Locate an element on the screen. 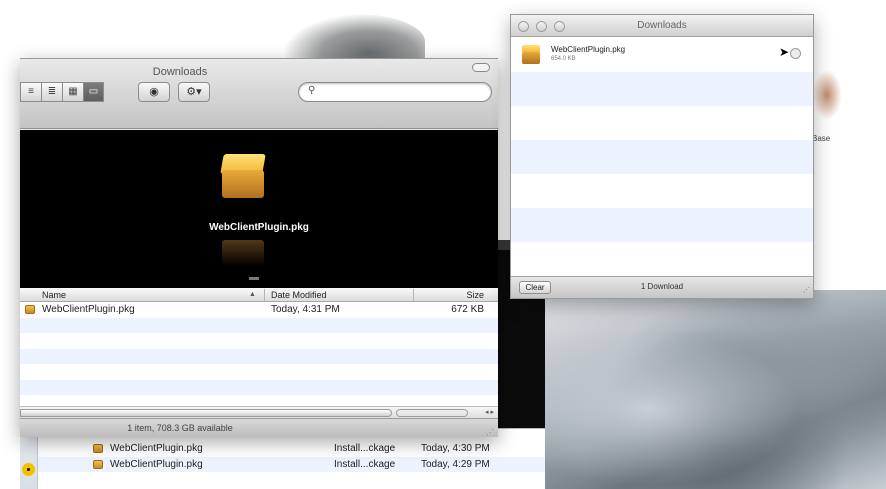 This screenshot has height=489, width=886. download-count: 1 Download is located at coordinates (662, 286).